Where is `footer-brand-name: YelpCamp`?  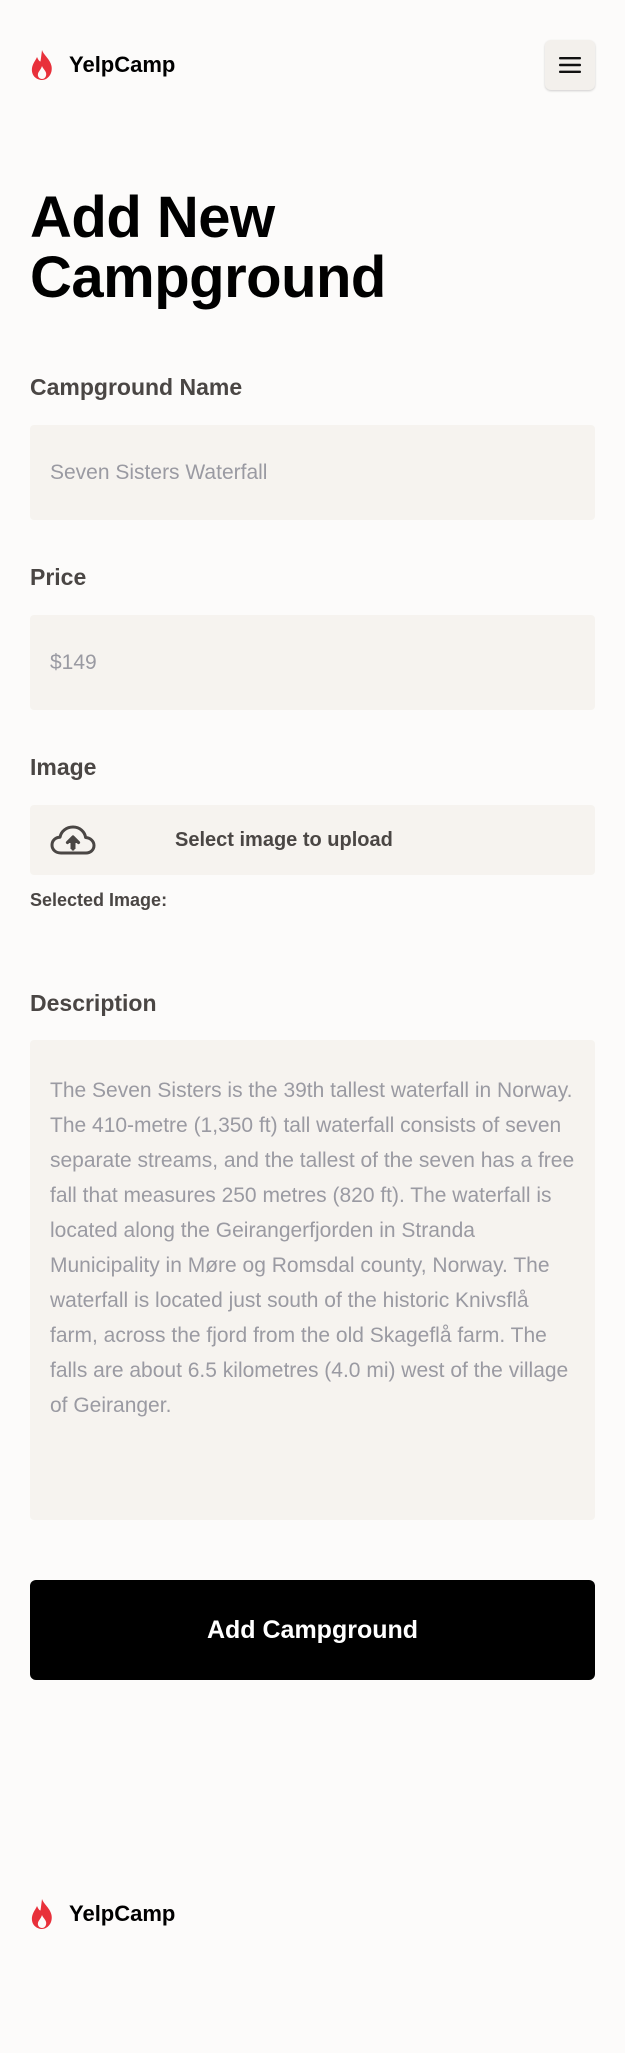
footer-brand-name: YelpCamp is located at coordinates (122, 1913).